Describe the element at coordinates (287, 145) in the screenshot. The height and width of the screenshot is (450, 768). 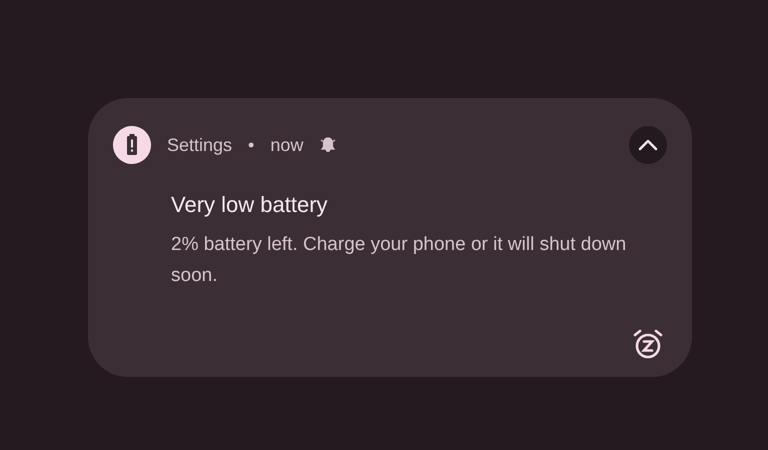
I see `timestamp: now` at that location.